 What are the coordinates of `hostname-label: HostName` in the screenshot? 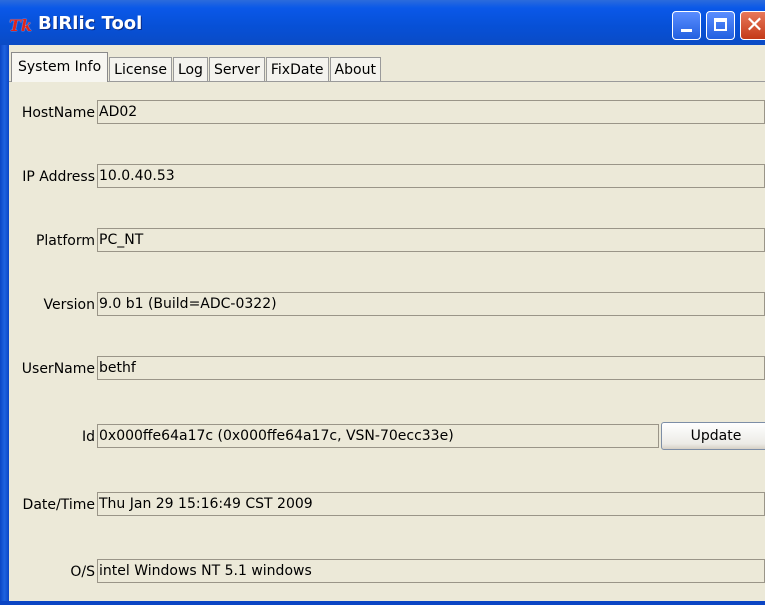 It's located at (58, 113).